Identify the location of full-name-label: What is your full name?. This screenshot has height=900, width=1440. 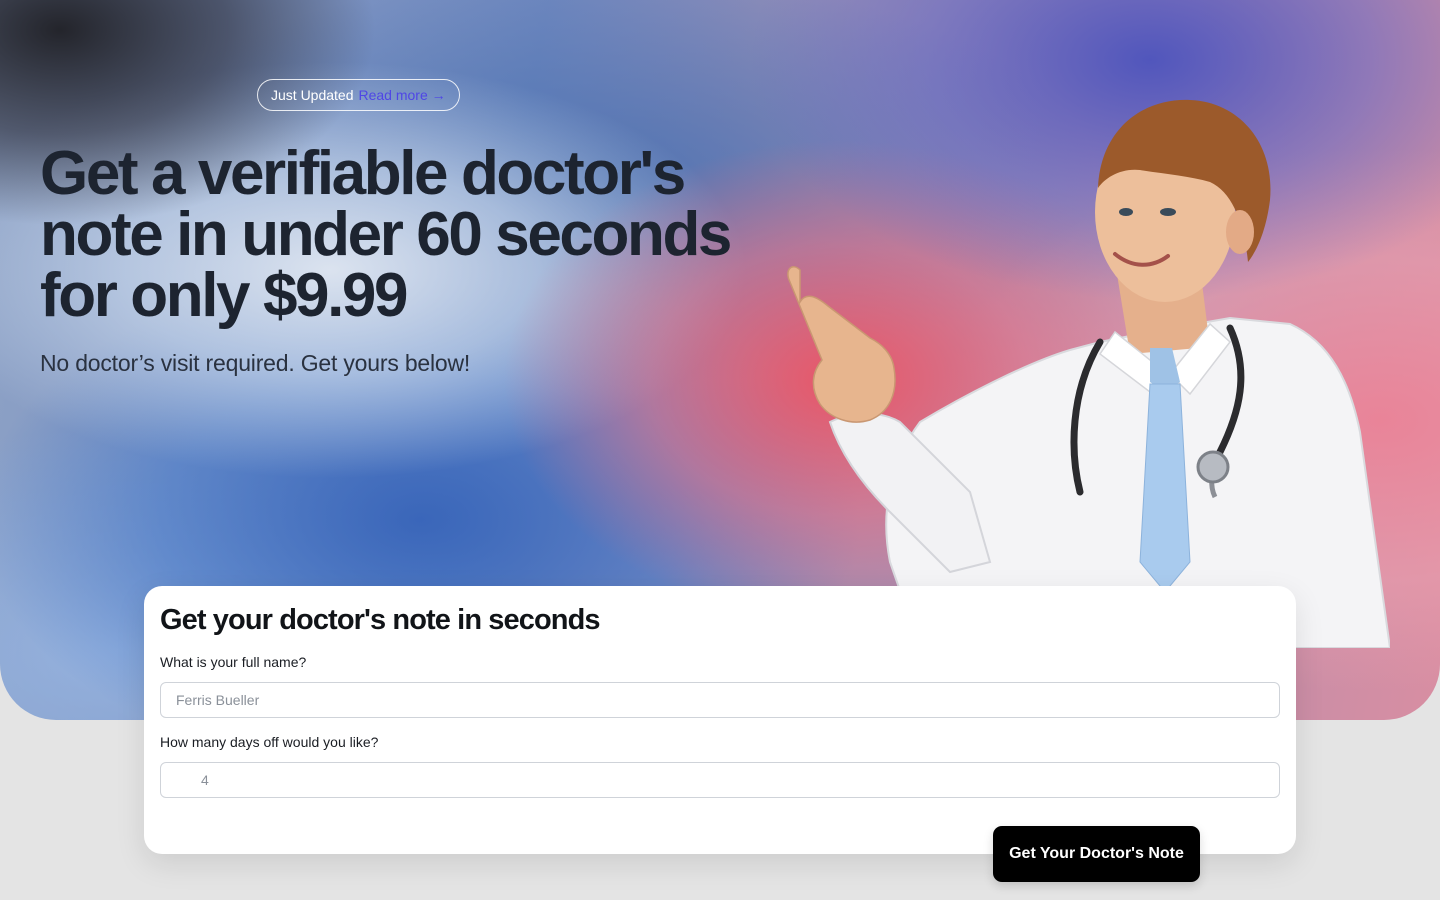
(233, 662).